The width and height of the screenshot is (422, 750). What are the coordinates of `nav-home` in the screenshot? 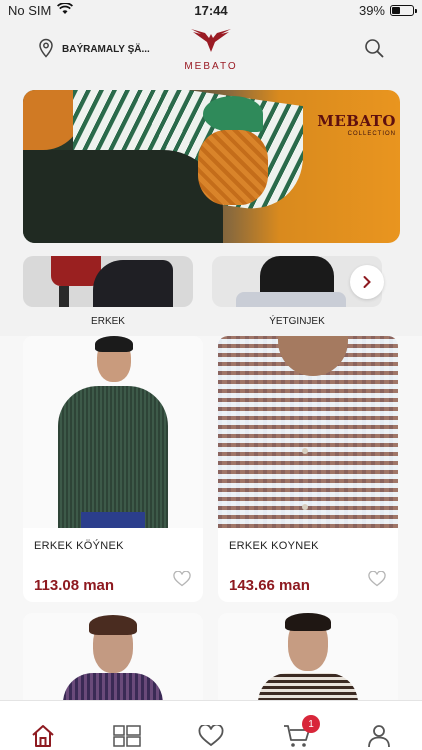 It's located at (43, 736).